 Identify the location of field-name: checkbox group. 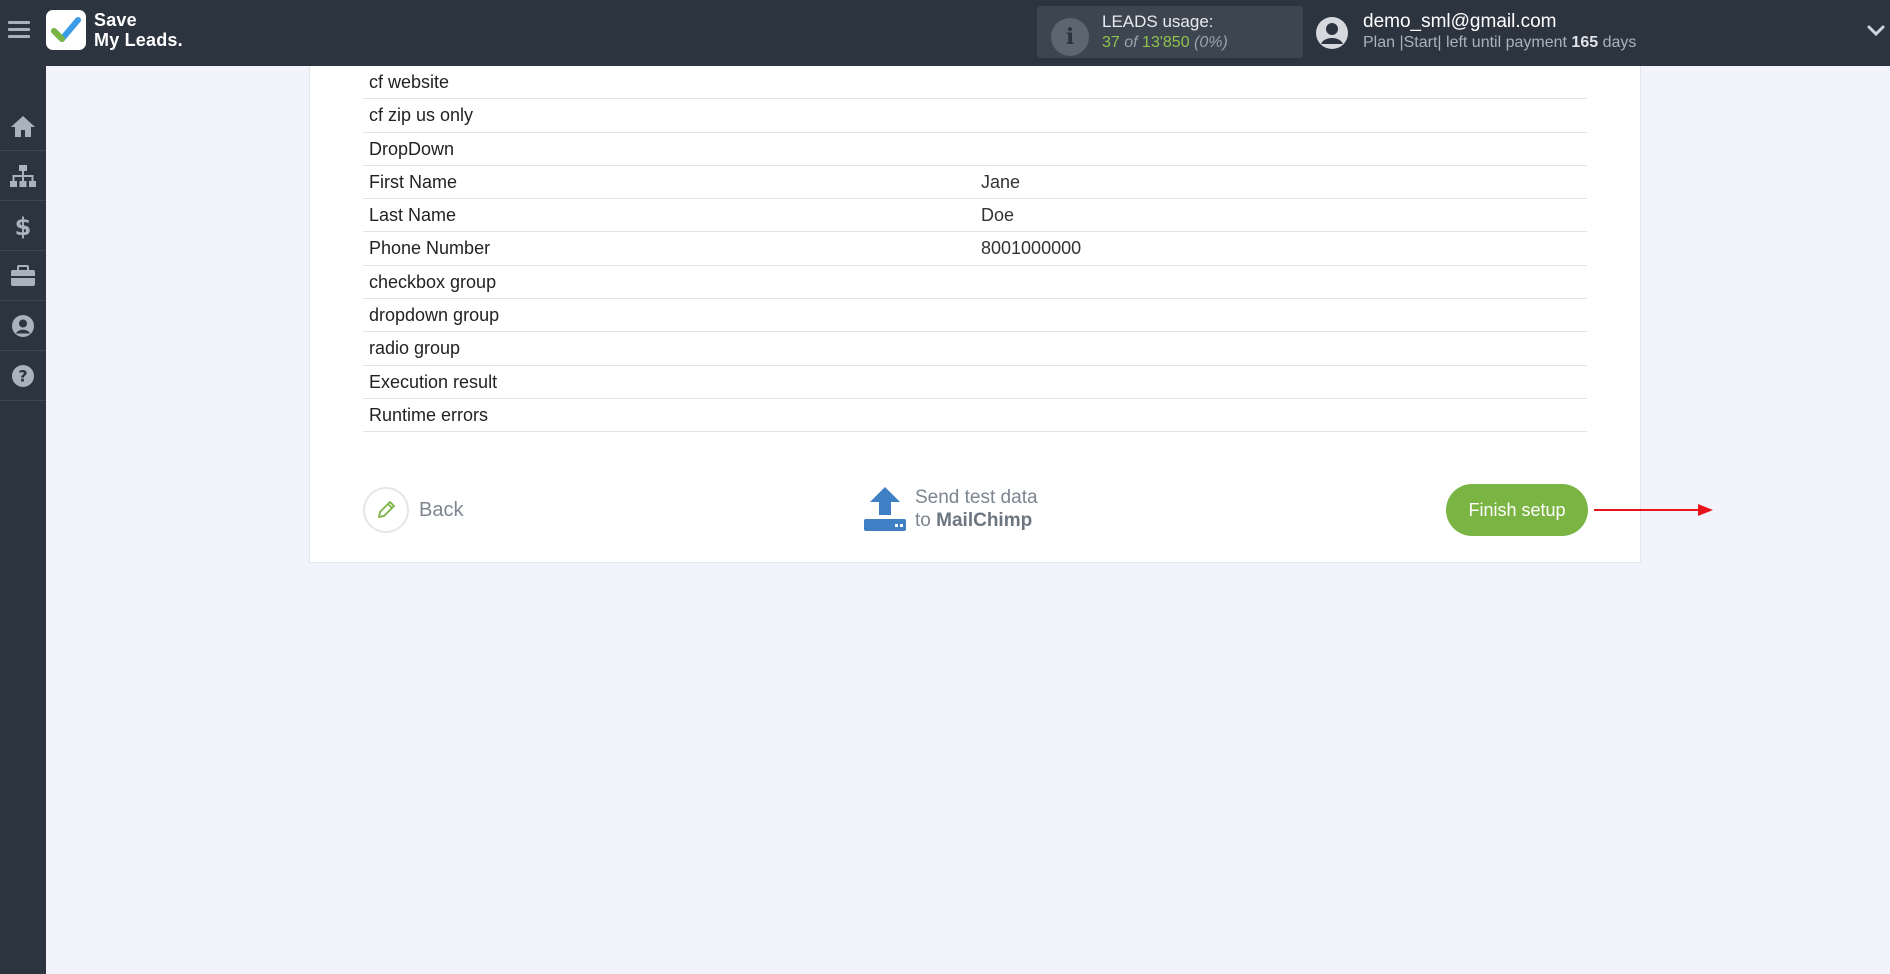
(433, 281).